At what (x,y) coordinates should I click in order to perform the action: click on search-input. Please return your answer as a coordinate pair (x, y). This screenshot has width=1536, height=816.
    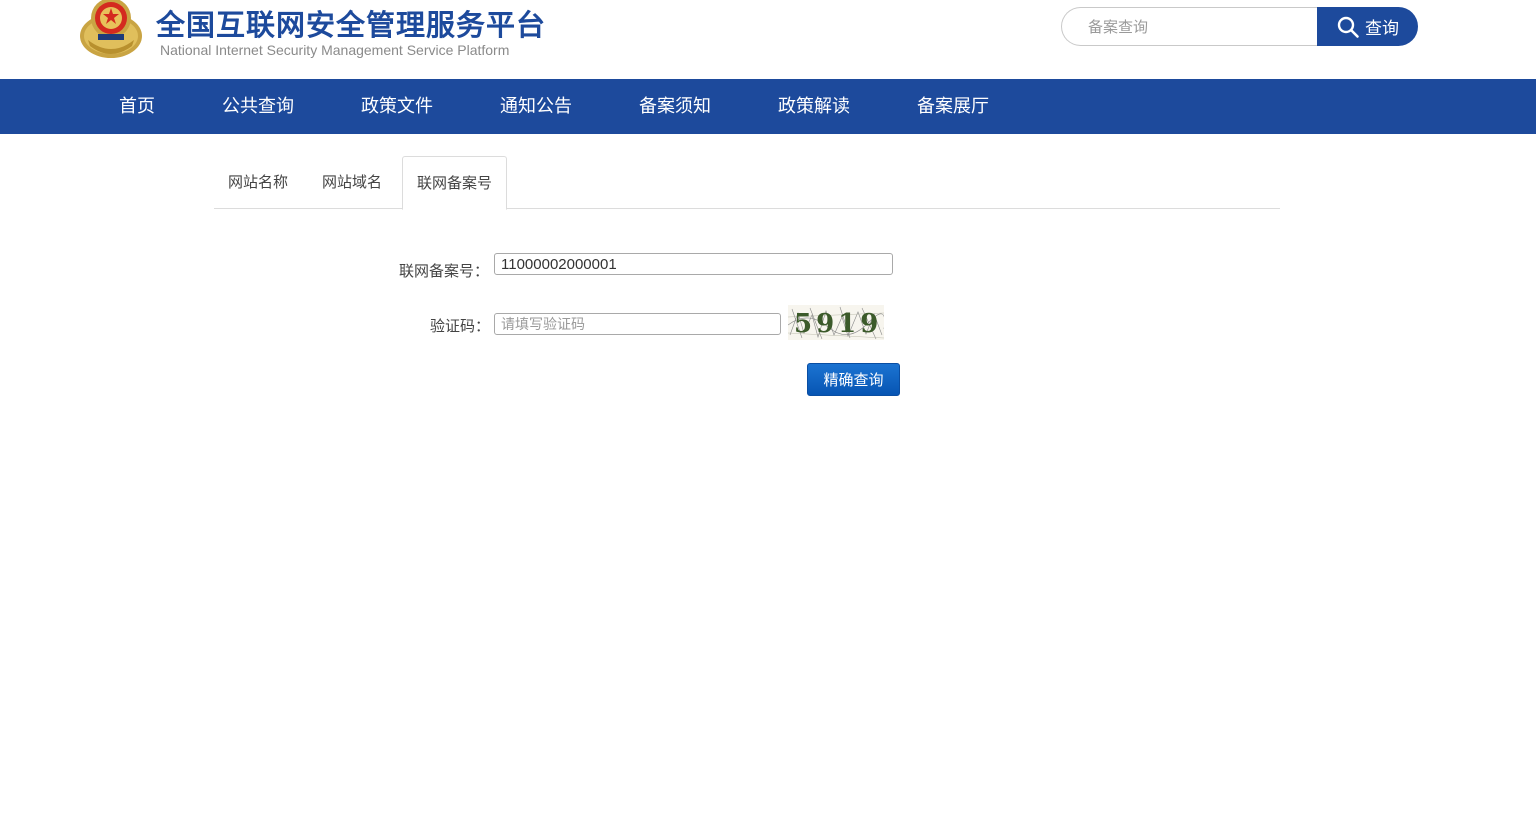
    Looking at the image, I should click on (1196, 26).